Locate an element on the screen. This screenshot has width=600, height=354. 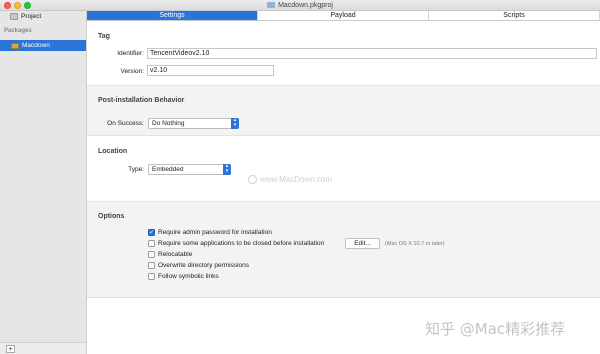
on-success-label: On Success: is located at coordinates (125, 123).